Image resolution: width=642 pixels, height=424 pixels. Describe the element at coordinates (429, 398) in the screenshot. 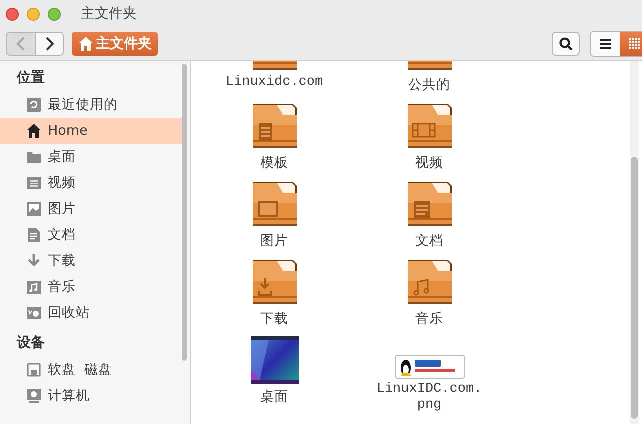

I see `file-name: LinuxIDC.com.png` at that location.